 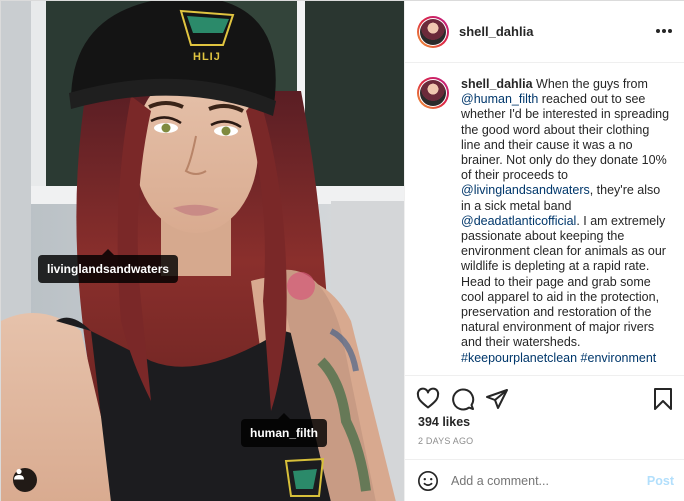 I want to click on mention-human-filth: @human_filth, so click(x=499, y=99).